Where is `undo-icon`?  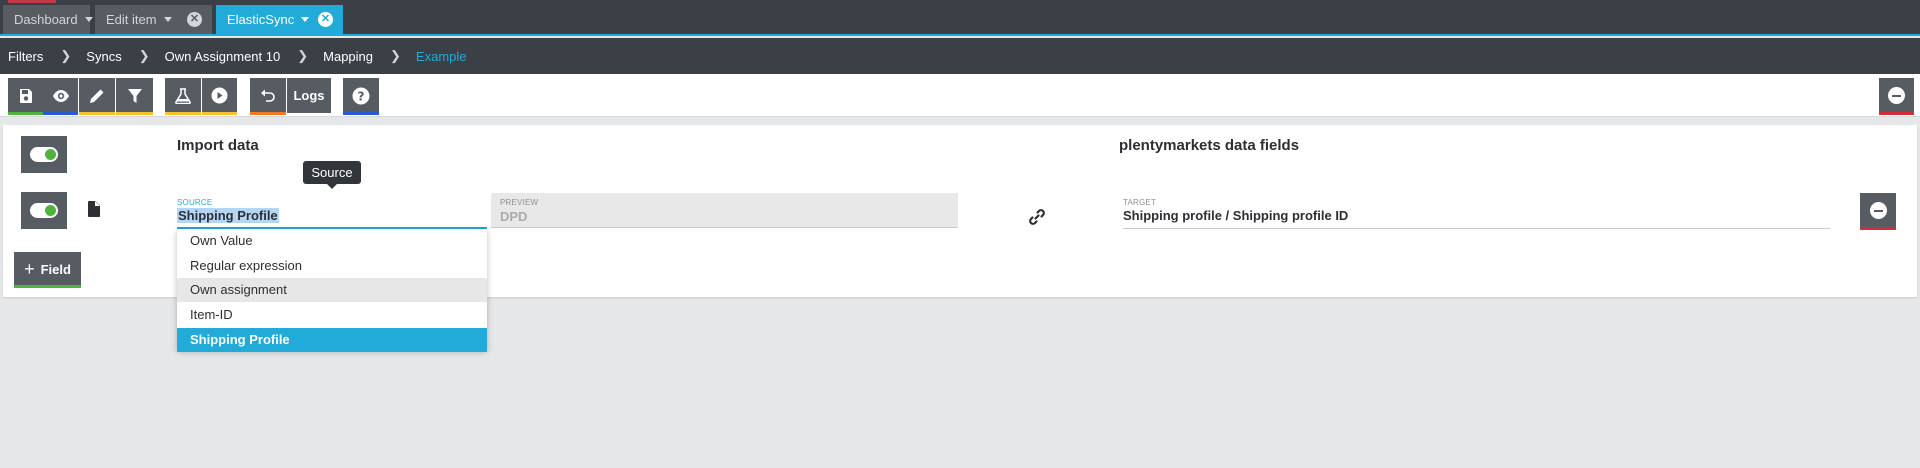 undo-icon is located at coordinates (268, 95).